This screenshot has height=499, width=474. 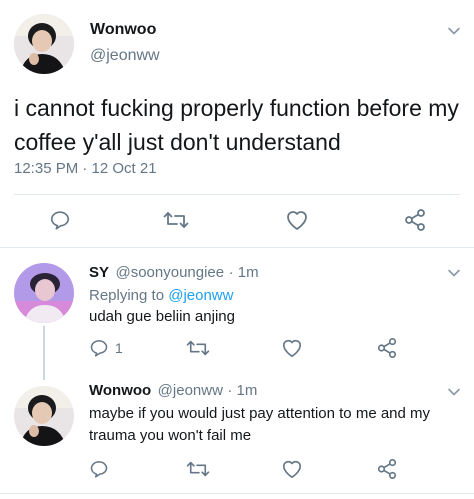 I want to click on reply-1-replying-to: Replying to @jeonww, so click(x=161, y=296).